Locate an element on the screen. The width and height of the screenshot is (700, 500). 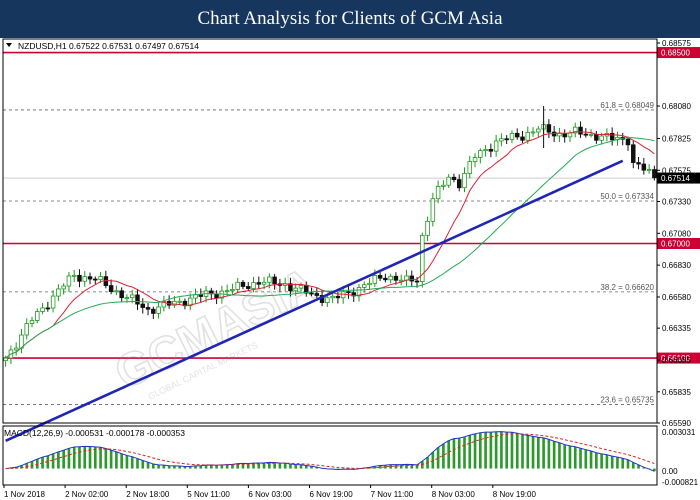
x-tick-label: 8 Nov 03:00 is located at coordinates (454, 494).